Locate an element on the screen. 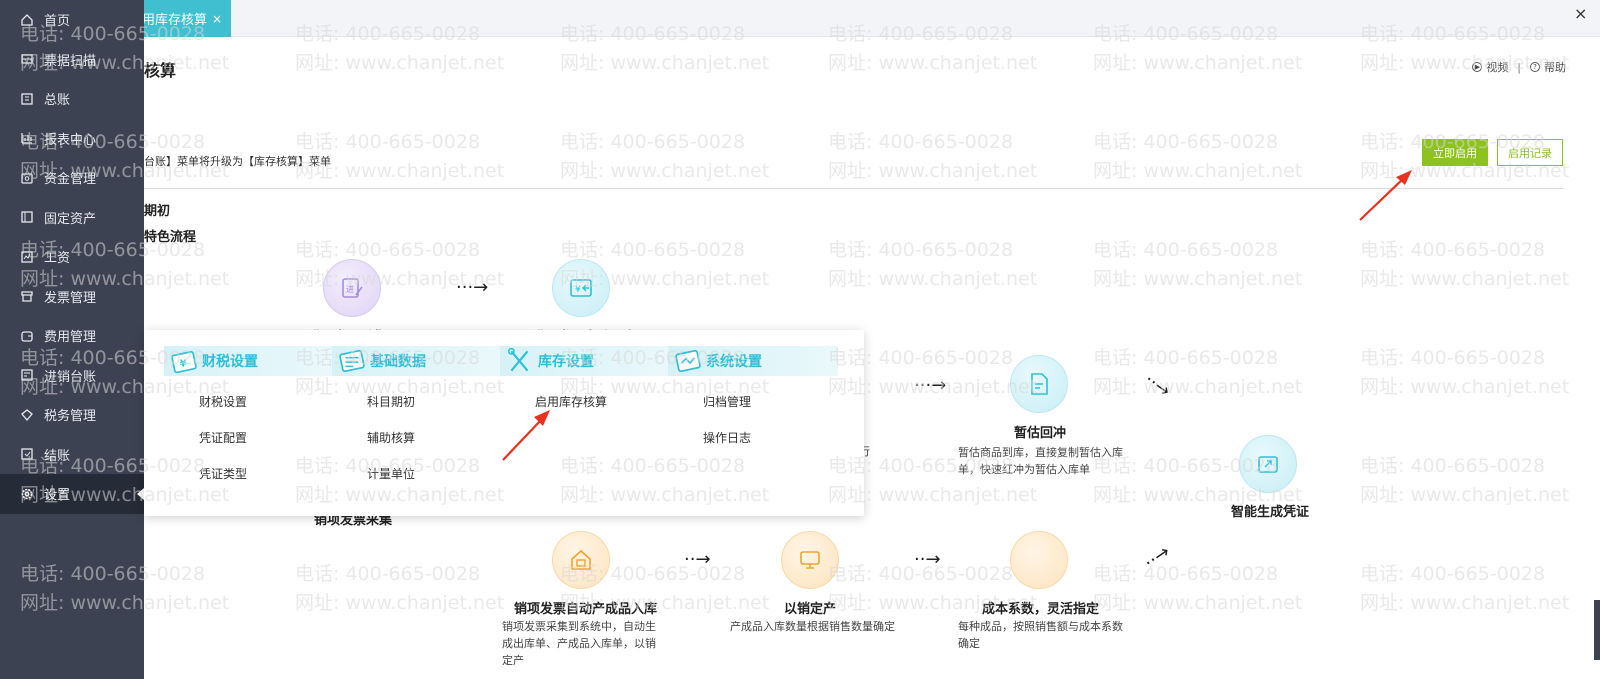 The width and height of the screenshot is (1600, 679). help-label: 帮助 is located at coordinates (1555, 67).